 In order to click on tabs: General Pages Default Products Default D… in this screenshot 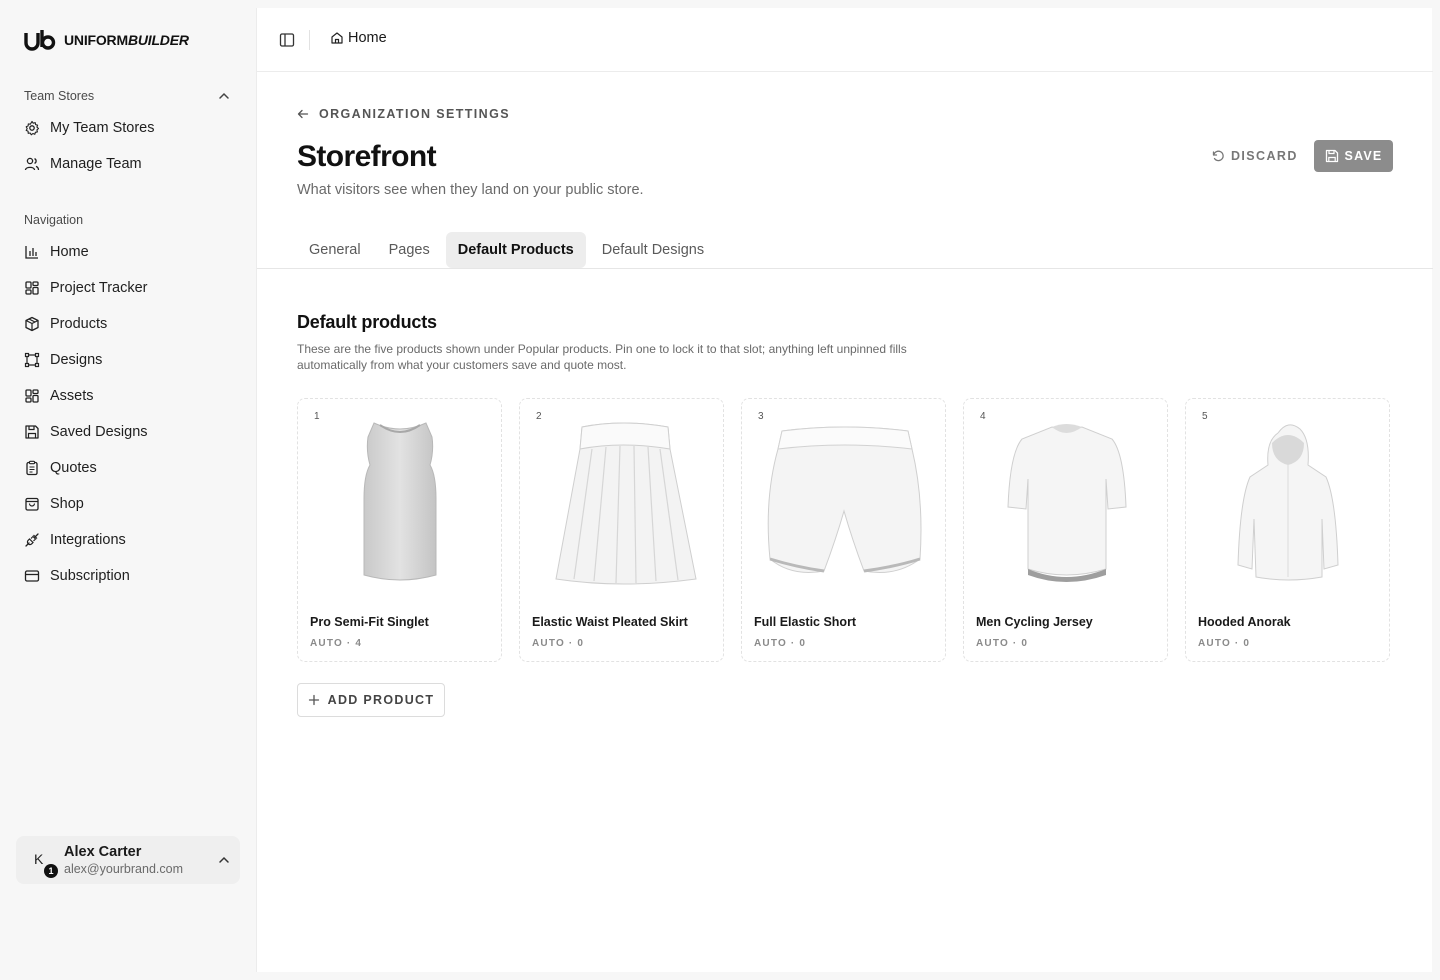, I will do `click(506, 250)`.